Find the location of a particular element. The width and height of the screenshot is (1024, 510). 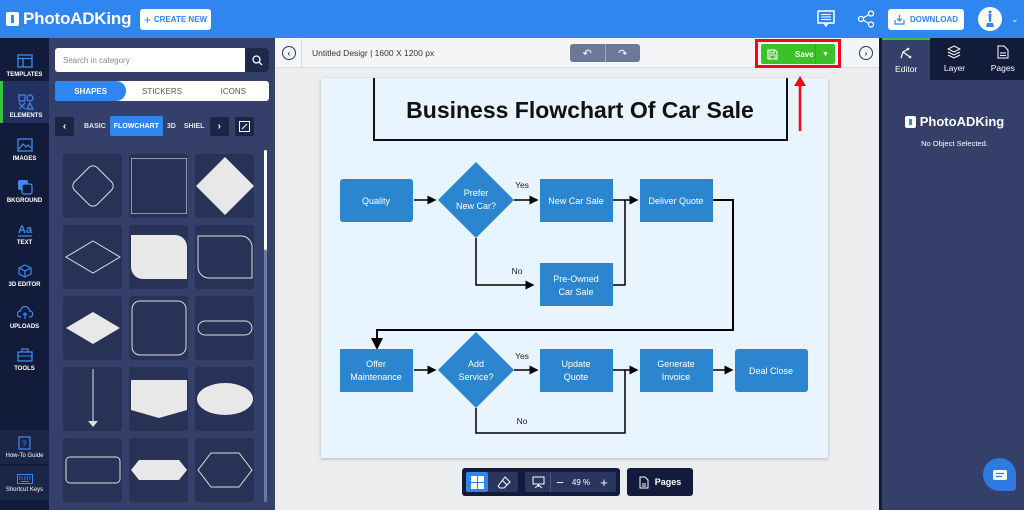

undo-button: ↶ is located at coordinates (588, 53).